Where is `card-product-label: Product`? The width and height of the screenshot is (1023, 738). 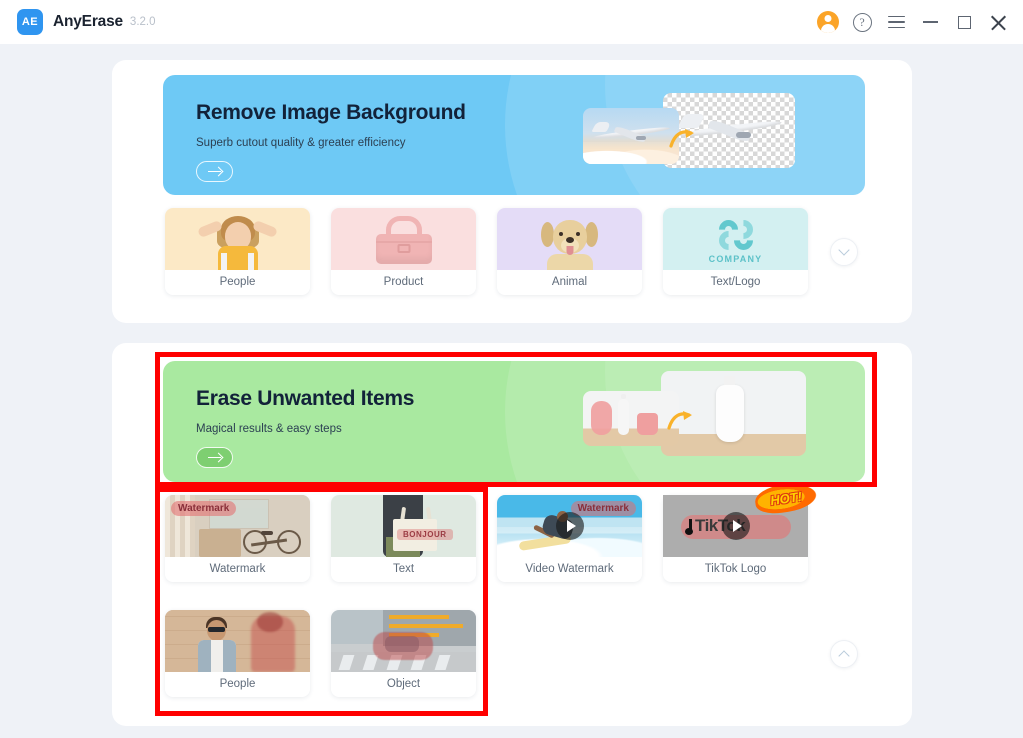 card-product-label: Product is located at coordinates (403, 282).